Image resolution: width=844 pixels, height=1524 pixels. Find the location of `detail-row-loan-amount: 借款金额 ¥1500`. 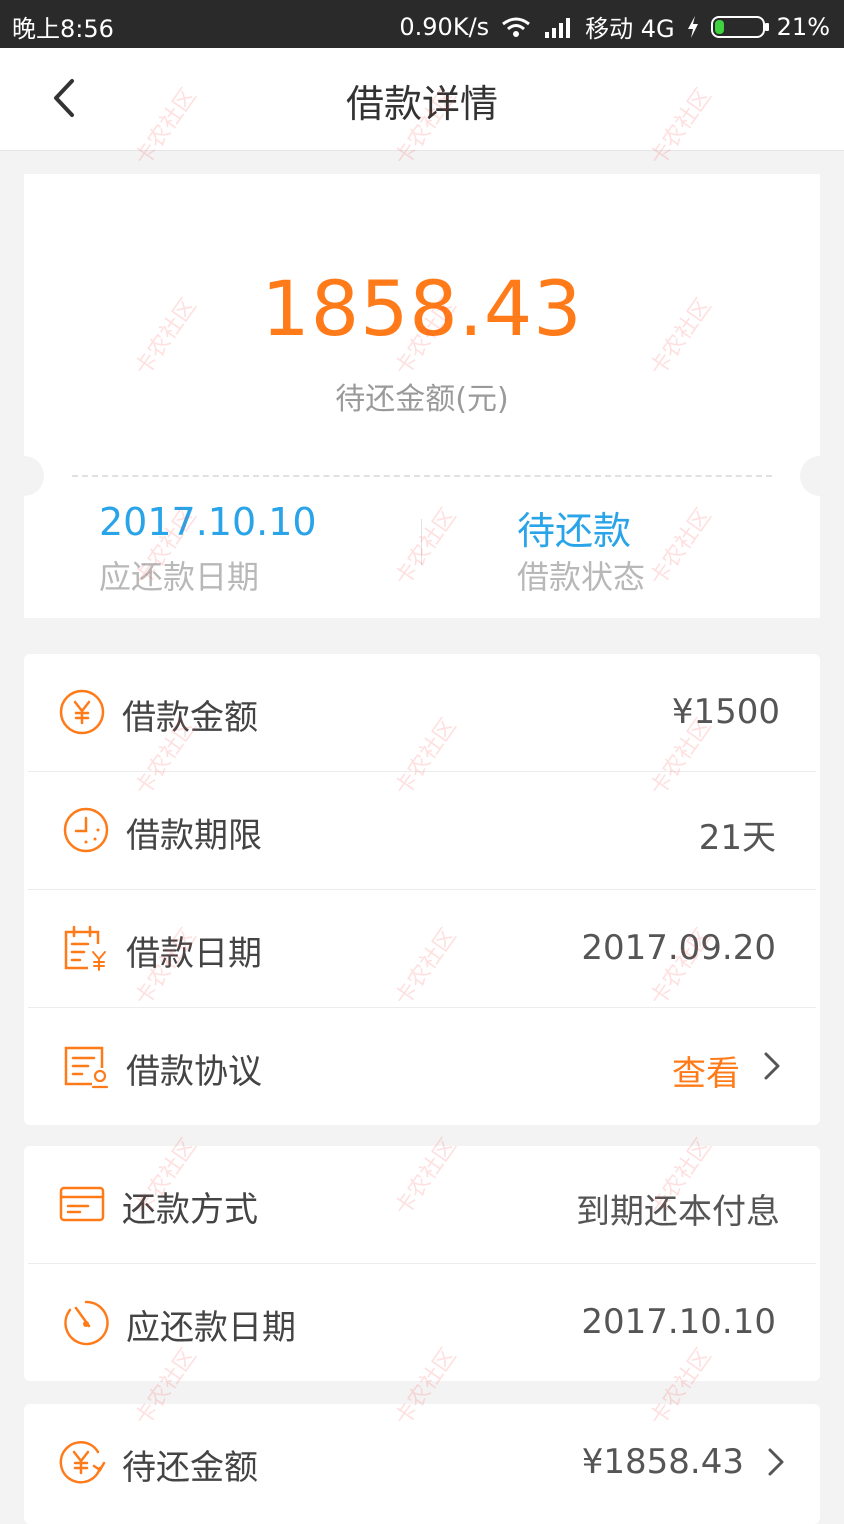

detail-row-loan-amount: 借款金额 ¥1500 is located at coordinates (422, 712).